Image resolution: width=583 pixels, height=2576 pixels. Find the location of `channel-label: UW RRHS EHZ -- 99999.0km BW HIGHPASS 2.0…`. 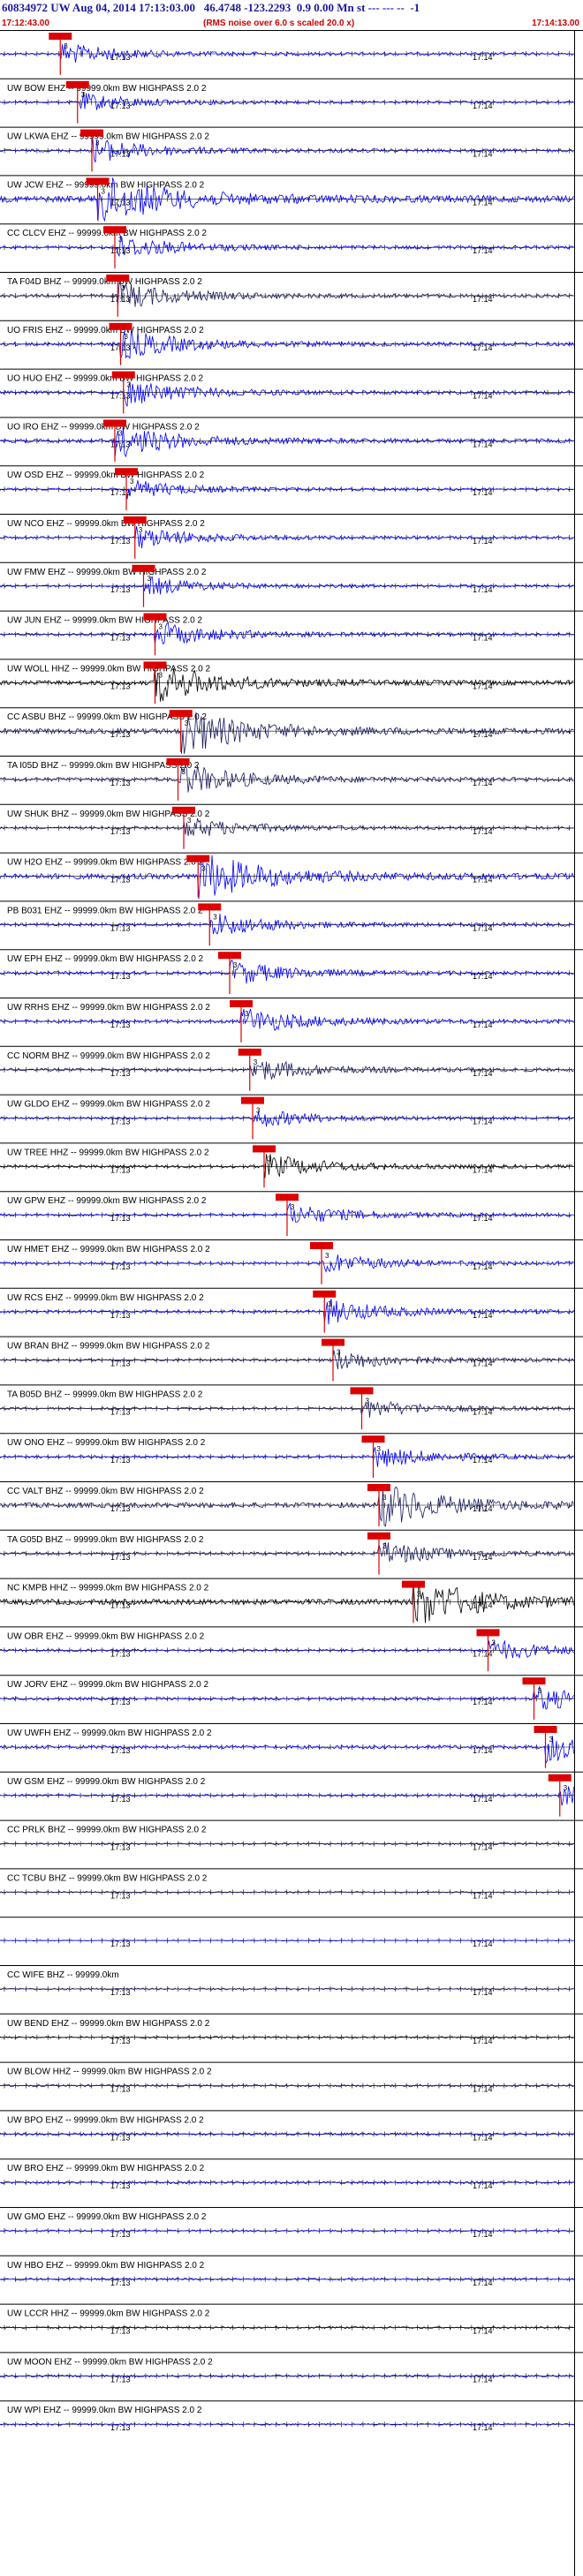

channel-label: UW RRHS EHZ -- 99999.0km BW HIGHPASS 2.0… is located at coordinates (108, 1008).